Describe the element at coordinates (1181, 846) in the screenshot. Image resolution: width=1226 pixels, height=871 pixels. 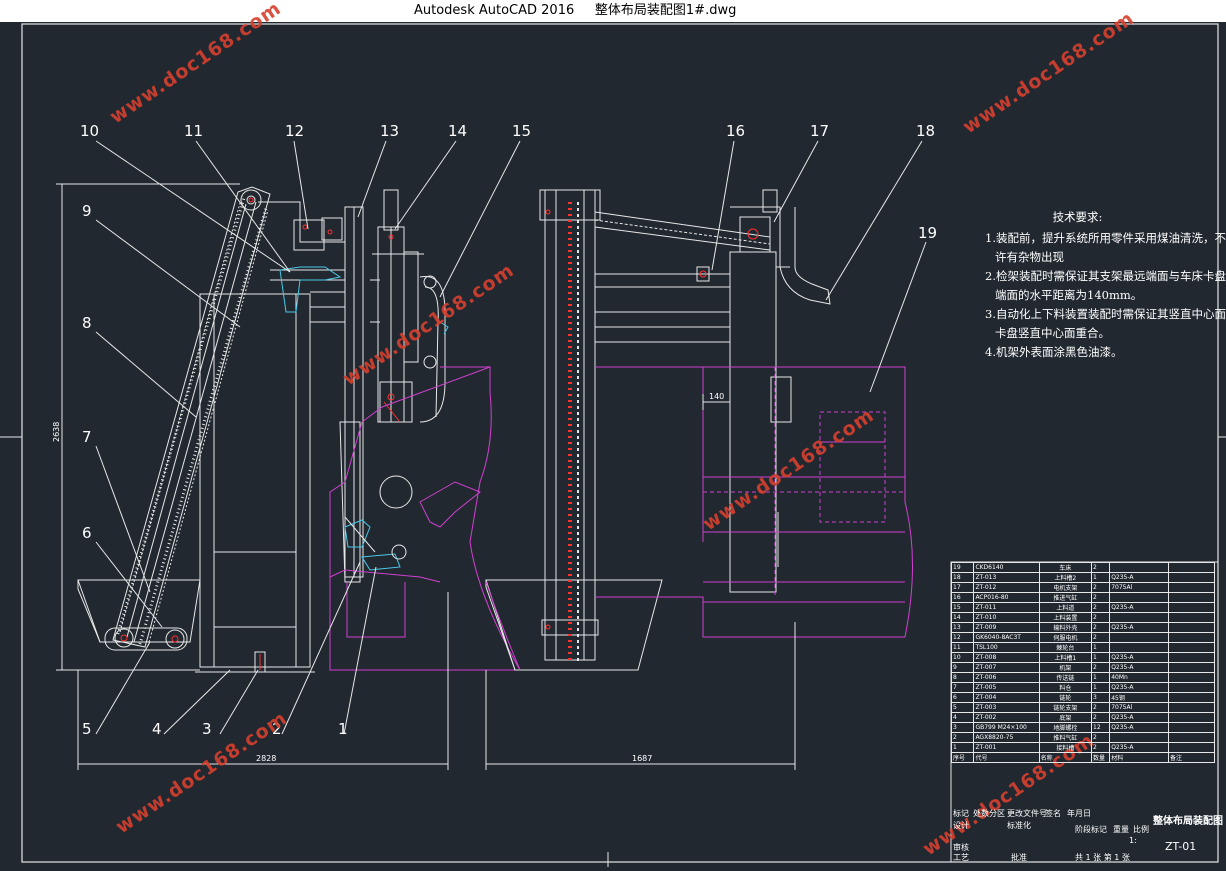
I see `drawing-code: ZT-01` at that location.